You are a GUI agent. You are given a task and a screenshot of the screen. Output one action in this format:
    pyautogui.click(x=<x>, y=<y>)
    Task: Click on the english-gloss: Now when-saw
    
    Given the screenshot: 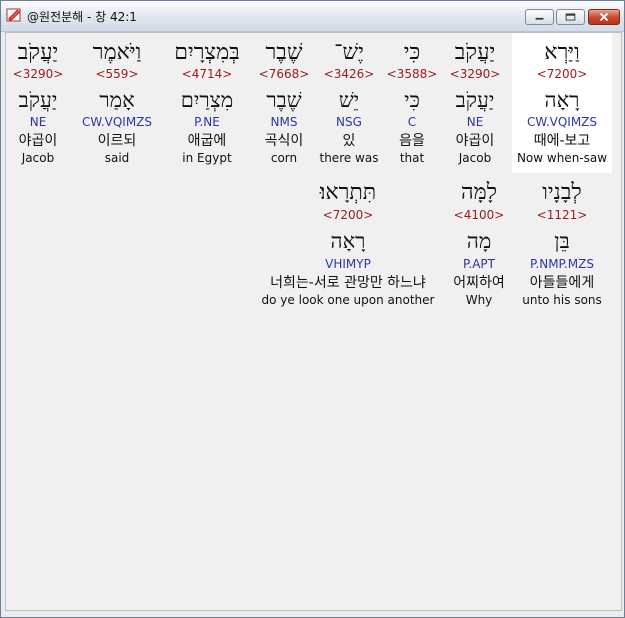 What is the action you would take?
    pyautogui.click(x=562, y=158)
    